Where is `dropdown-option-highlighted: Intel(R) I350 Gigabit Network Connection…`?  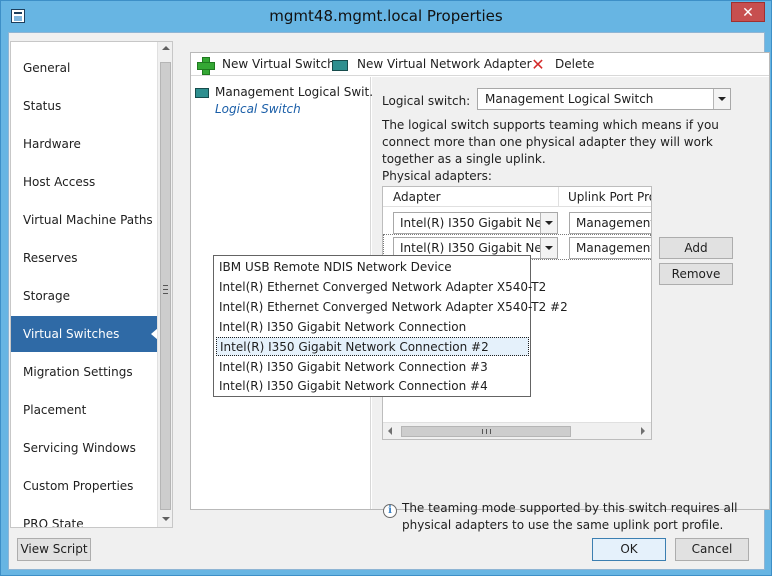 dropdown-option-highlighted: Intel(R) I350 Gigabit Network Connection… is located at coordinates (372, 346).